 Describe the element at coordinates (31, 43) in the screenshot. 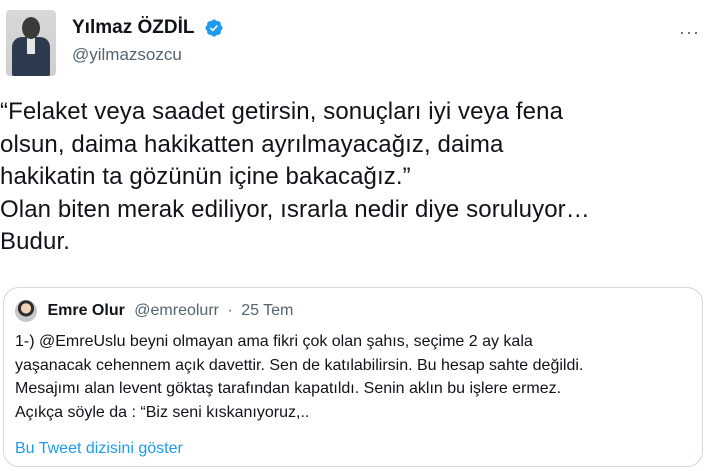

I see `author-avatar` at that location.